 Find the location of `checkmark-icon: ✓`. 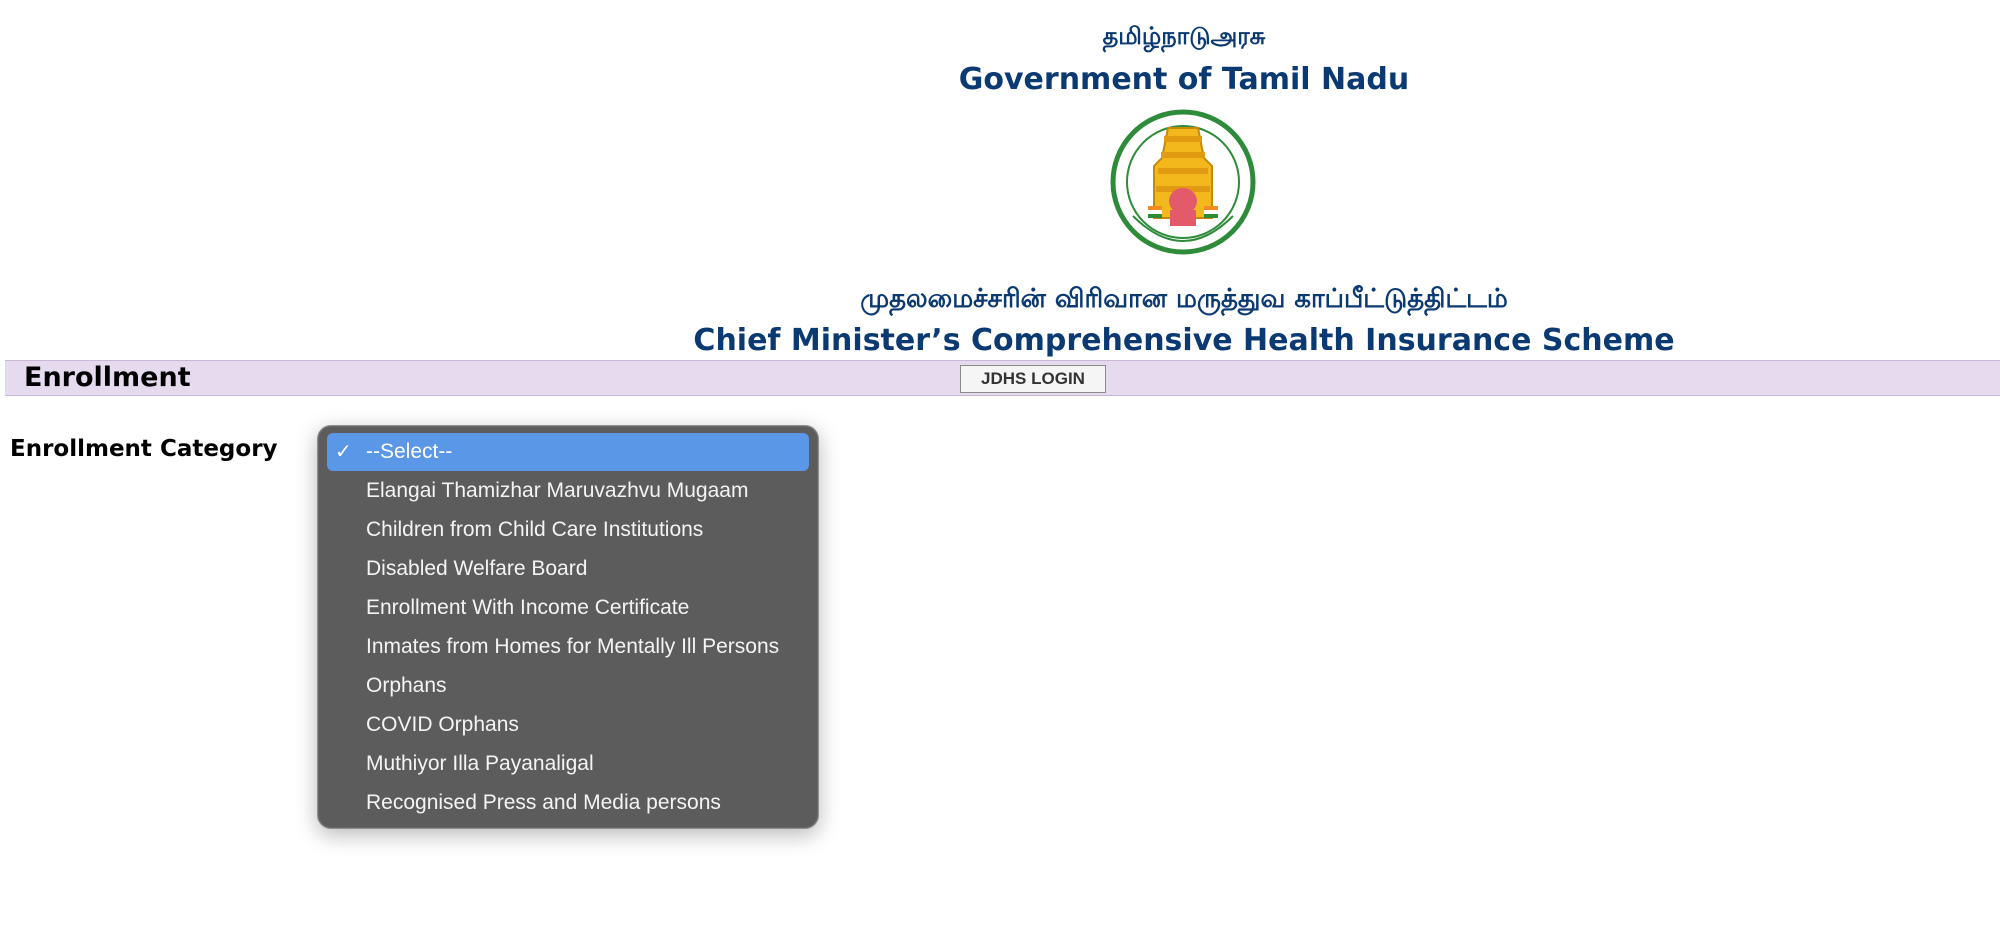

checkmark-icon: ✓ is located at coordinates (343, 452).